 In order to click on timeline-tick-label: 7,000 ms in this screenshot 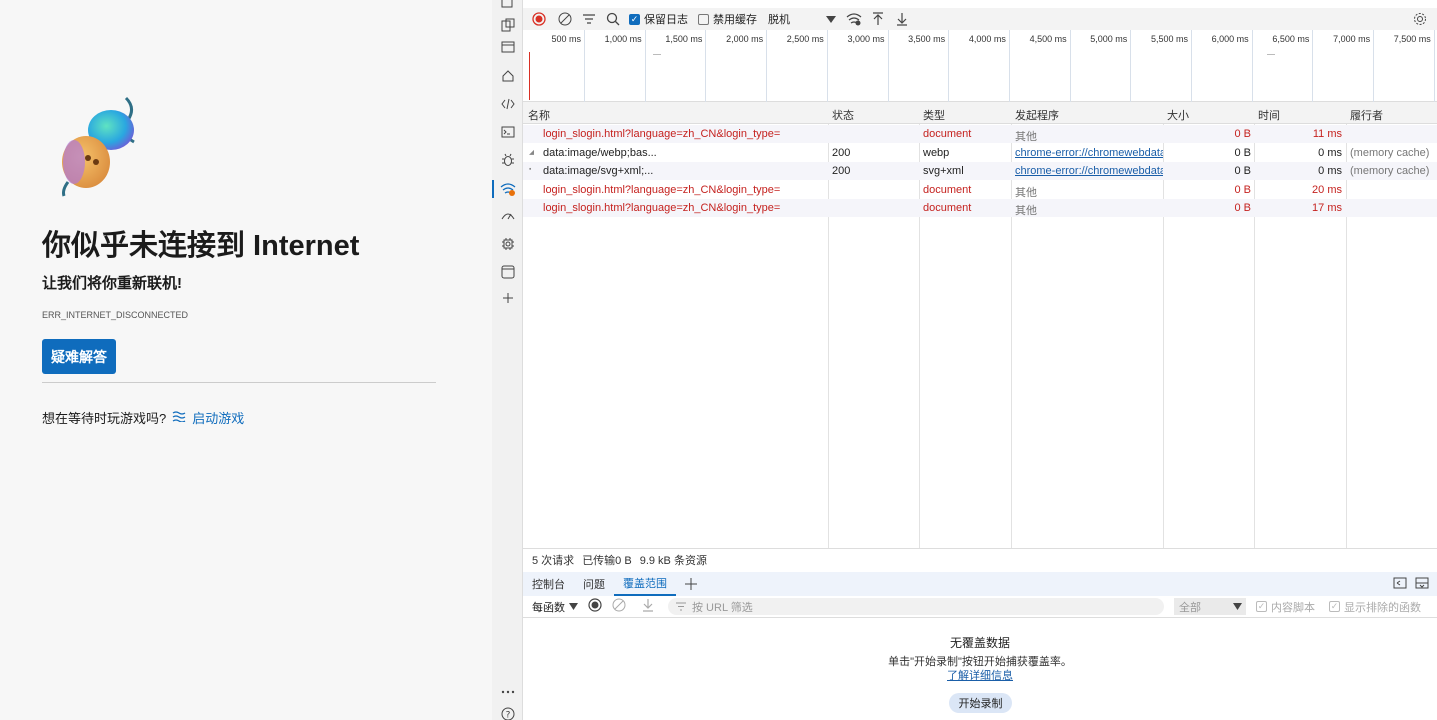, I will do `click(1352, 39)`.